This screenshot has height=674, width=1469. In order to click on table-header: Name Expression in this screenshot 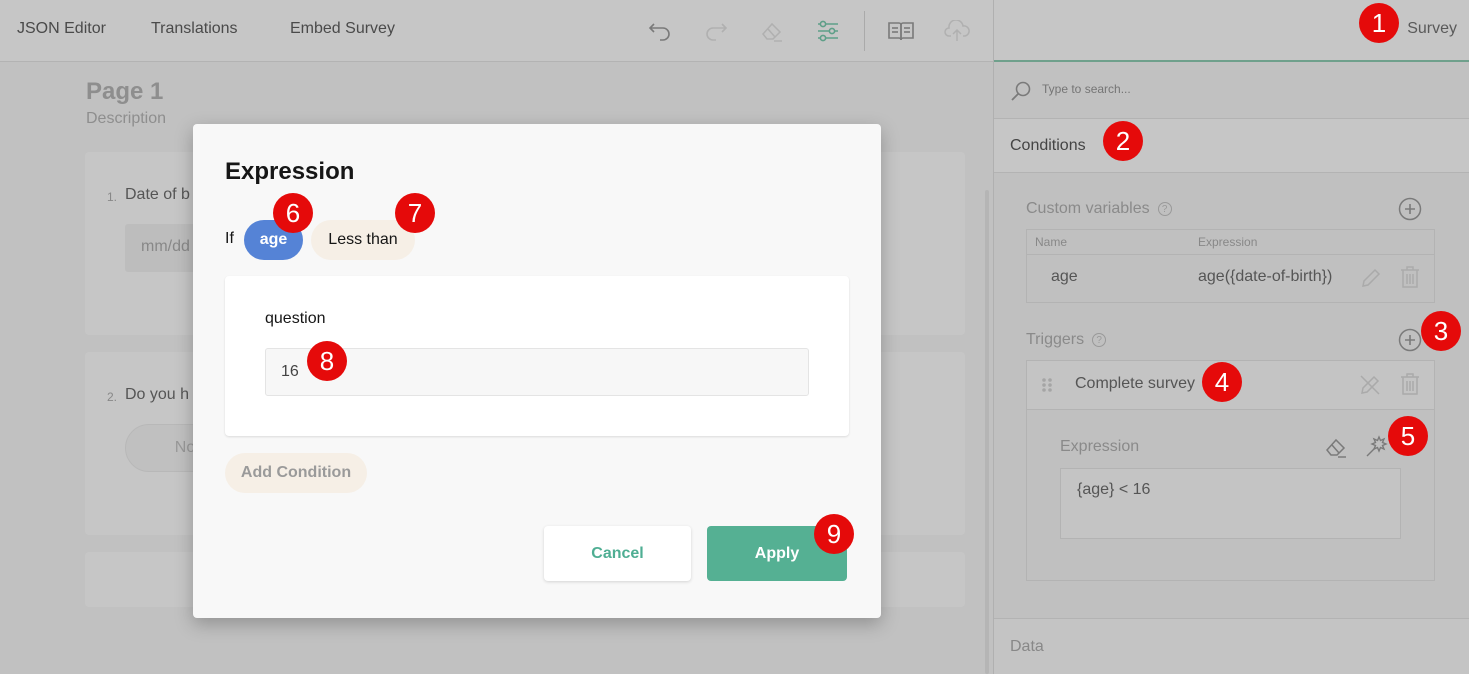, I will do `click(1230, 242)`.